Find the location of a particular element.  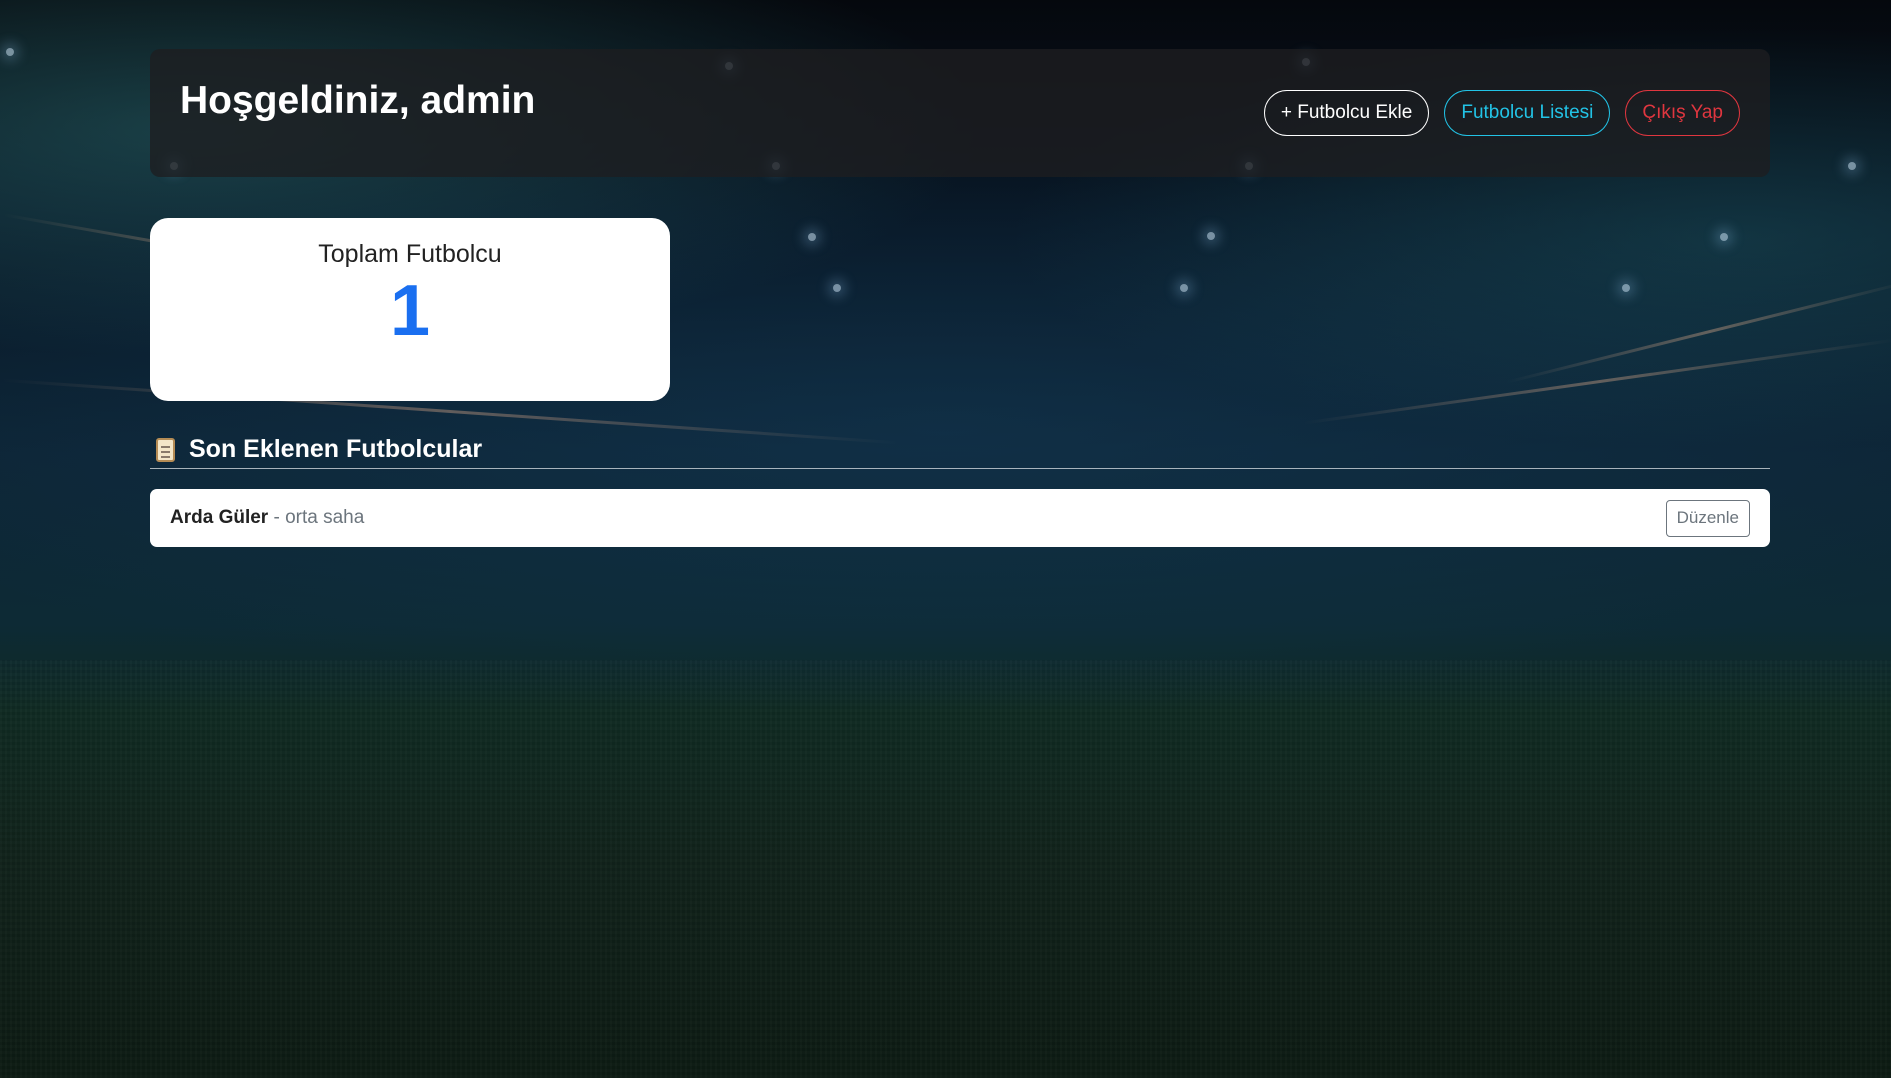

player-list-button: Futbolcu Listesi is located at coordinates (1527, 113).